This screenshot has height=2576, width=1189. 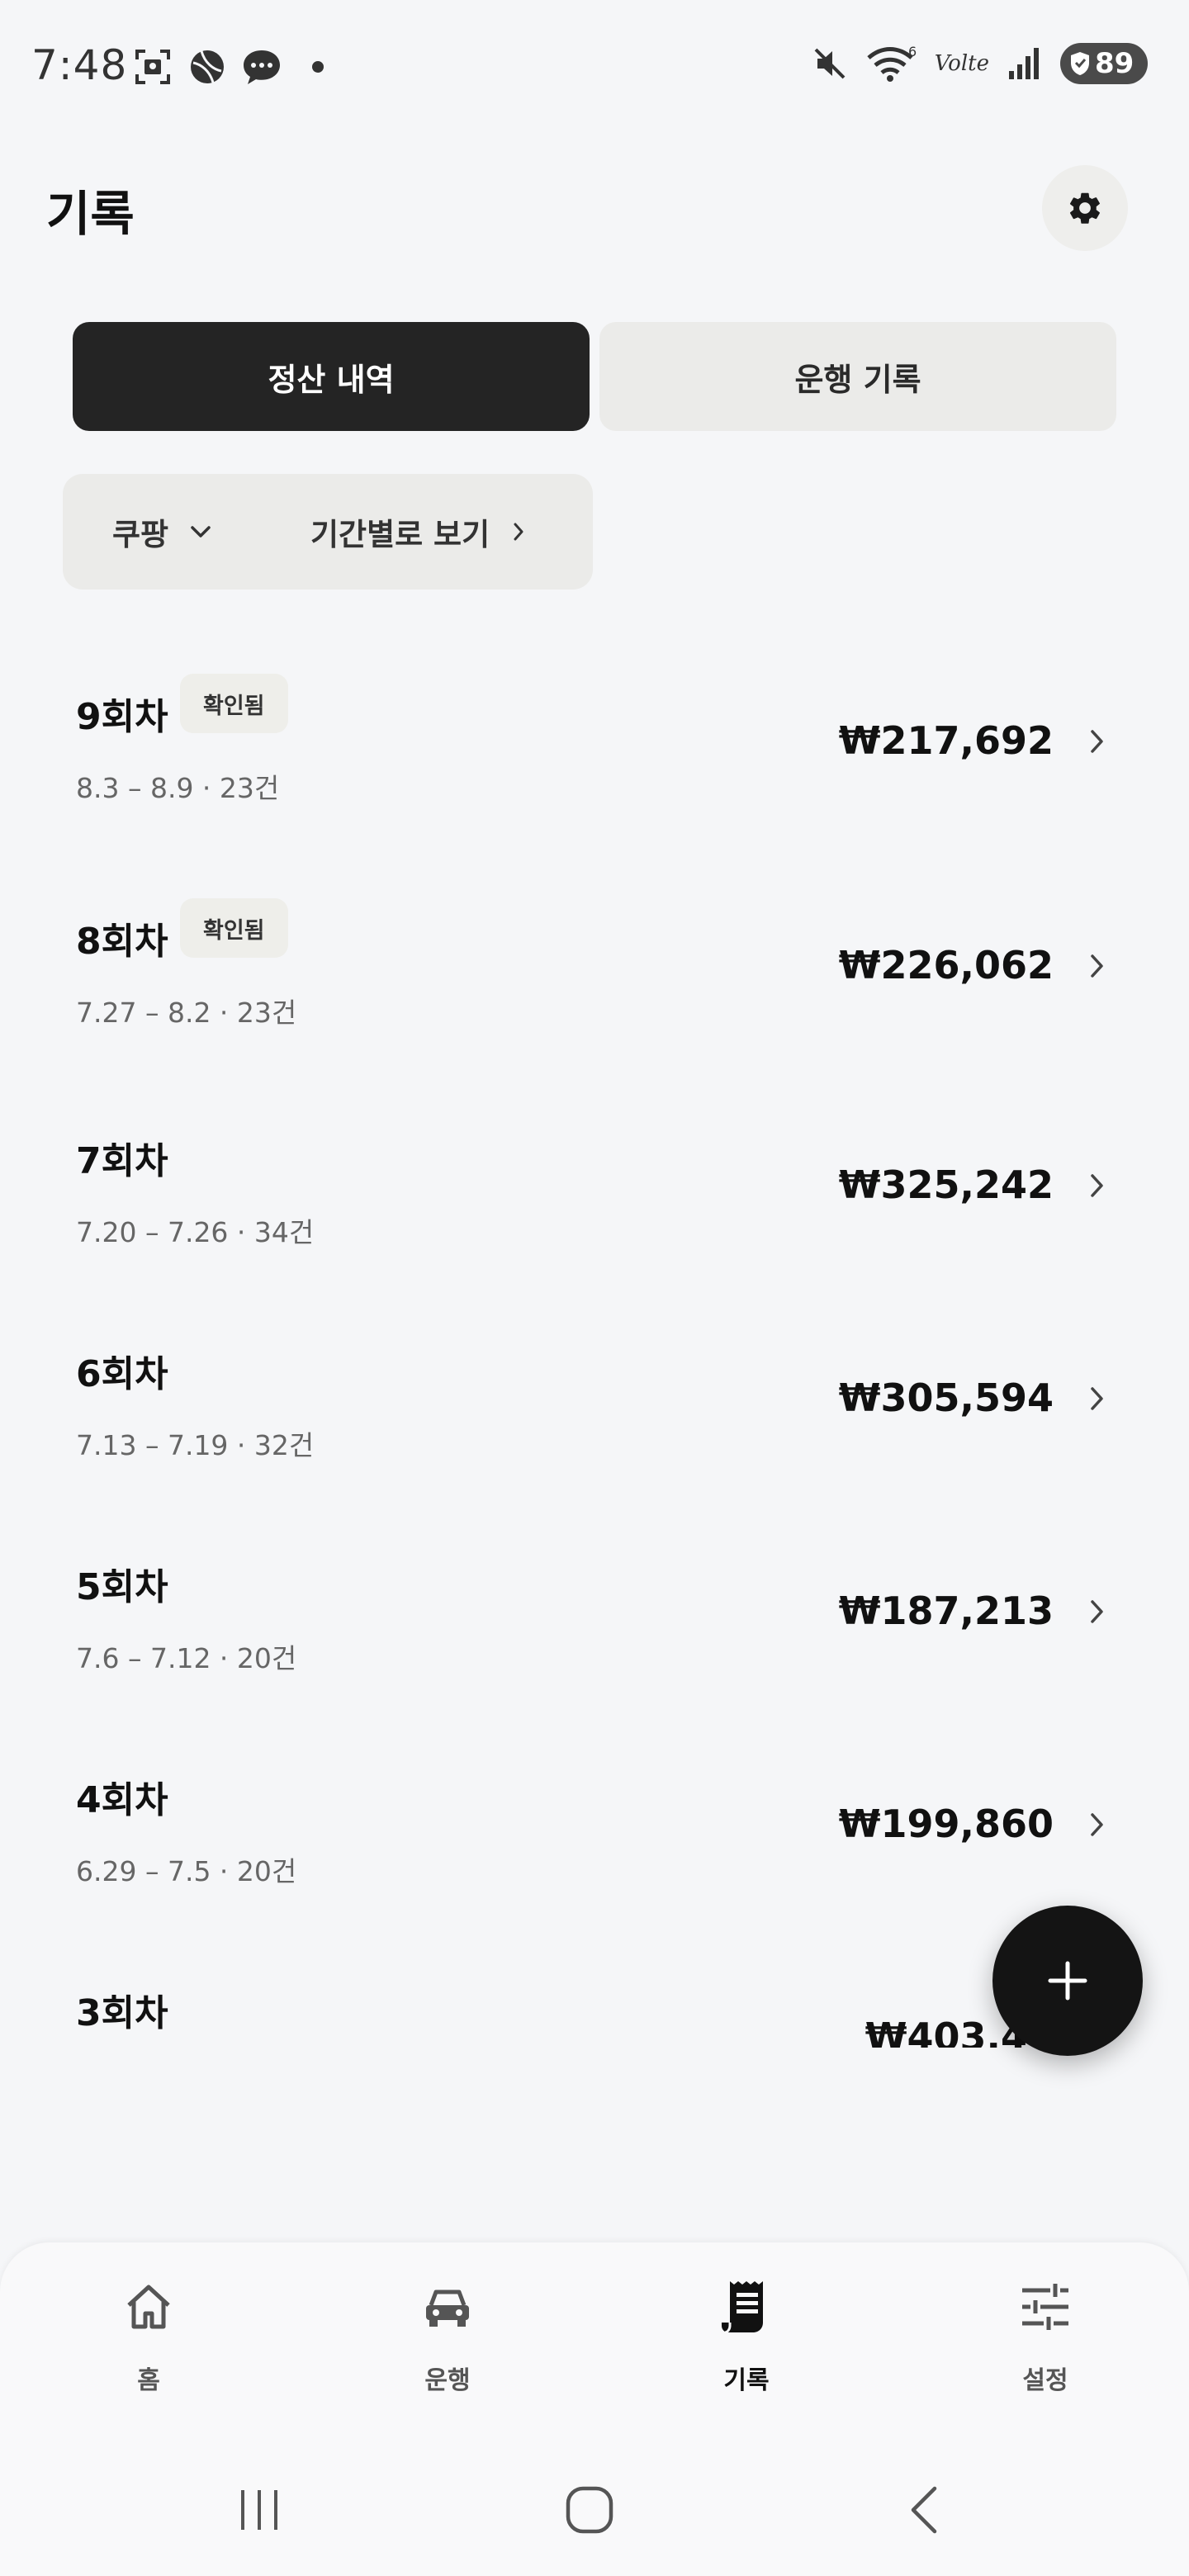 I want to click on recents-icon, so click(x=259, y=2510).